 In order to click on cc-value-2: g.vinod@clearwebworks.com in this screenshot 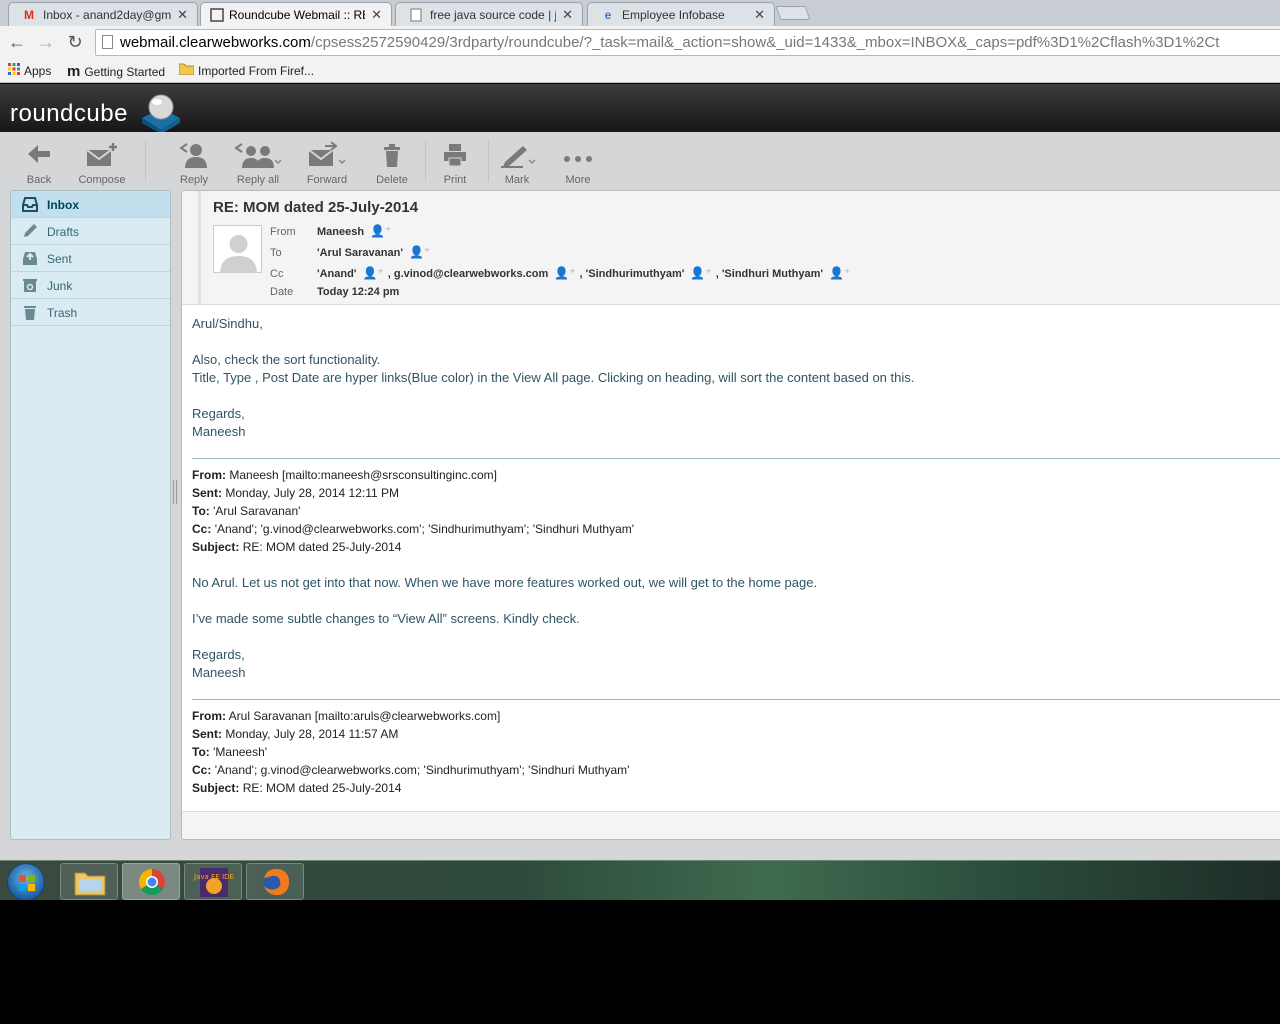, I will do `click(471, 274)`.